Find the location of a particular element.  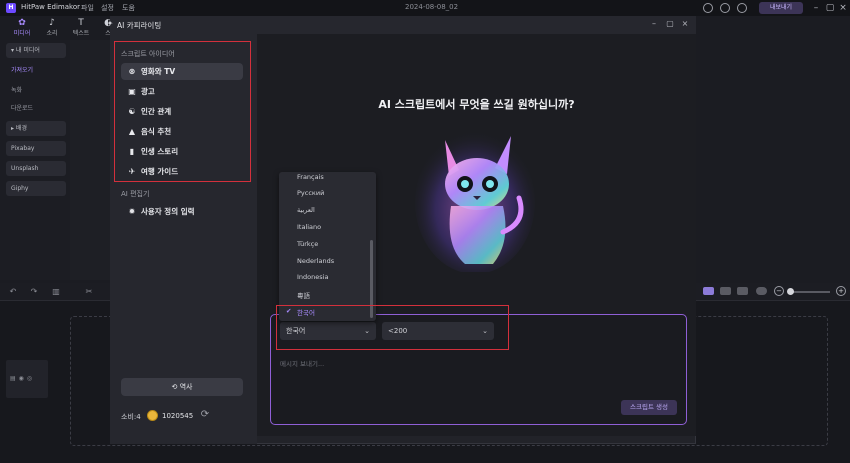

audio-icon: ♪ is located at coordinates (52, 23).